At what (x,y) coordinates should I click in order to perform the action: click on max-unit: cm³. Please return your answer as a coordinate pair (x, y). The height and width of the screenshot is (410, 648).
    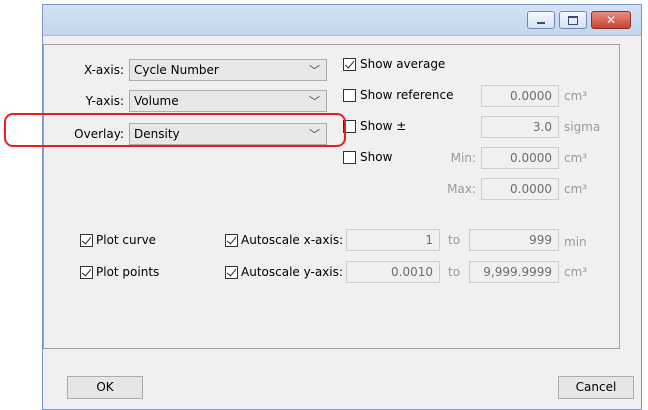
    Looking at the image, I should click on (576, 189).